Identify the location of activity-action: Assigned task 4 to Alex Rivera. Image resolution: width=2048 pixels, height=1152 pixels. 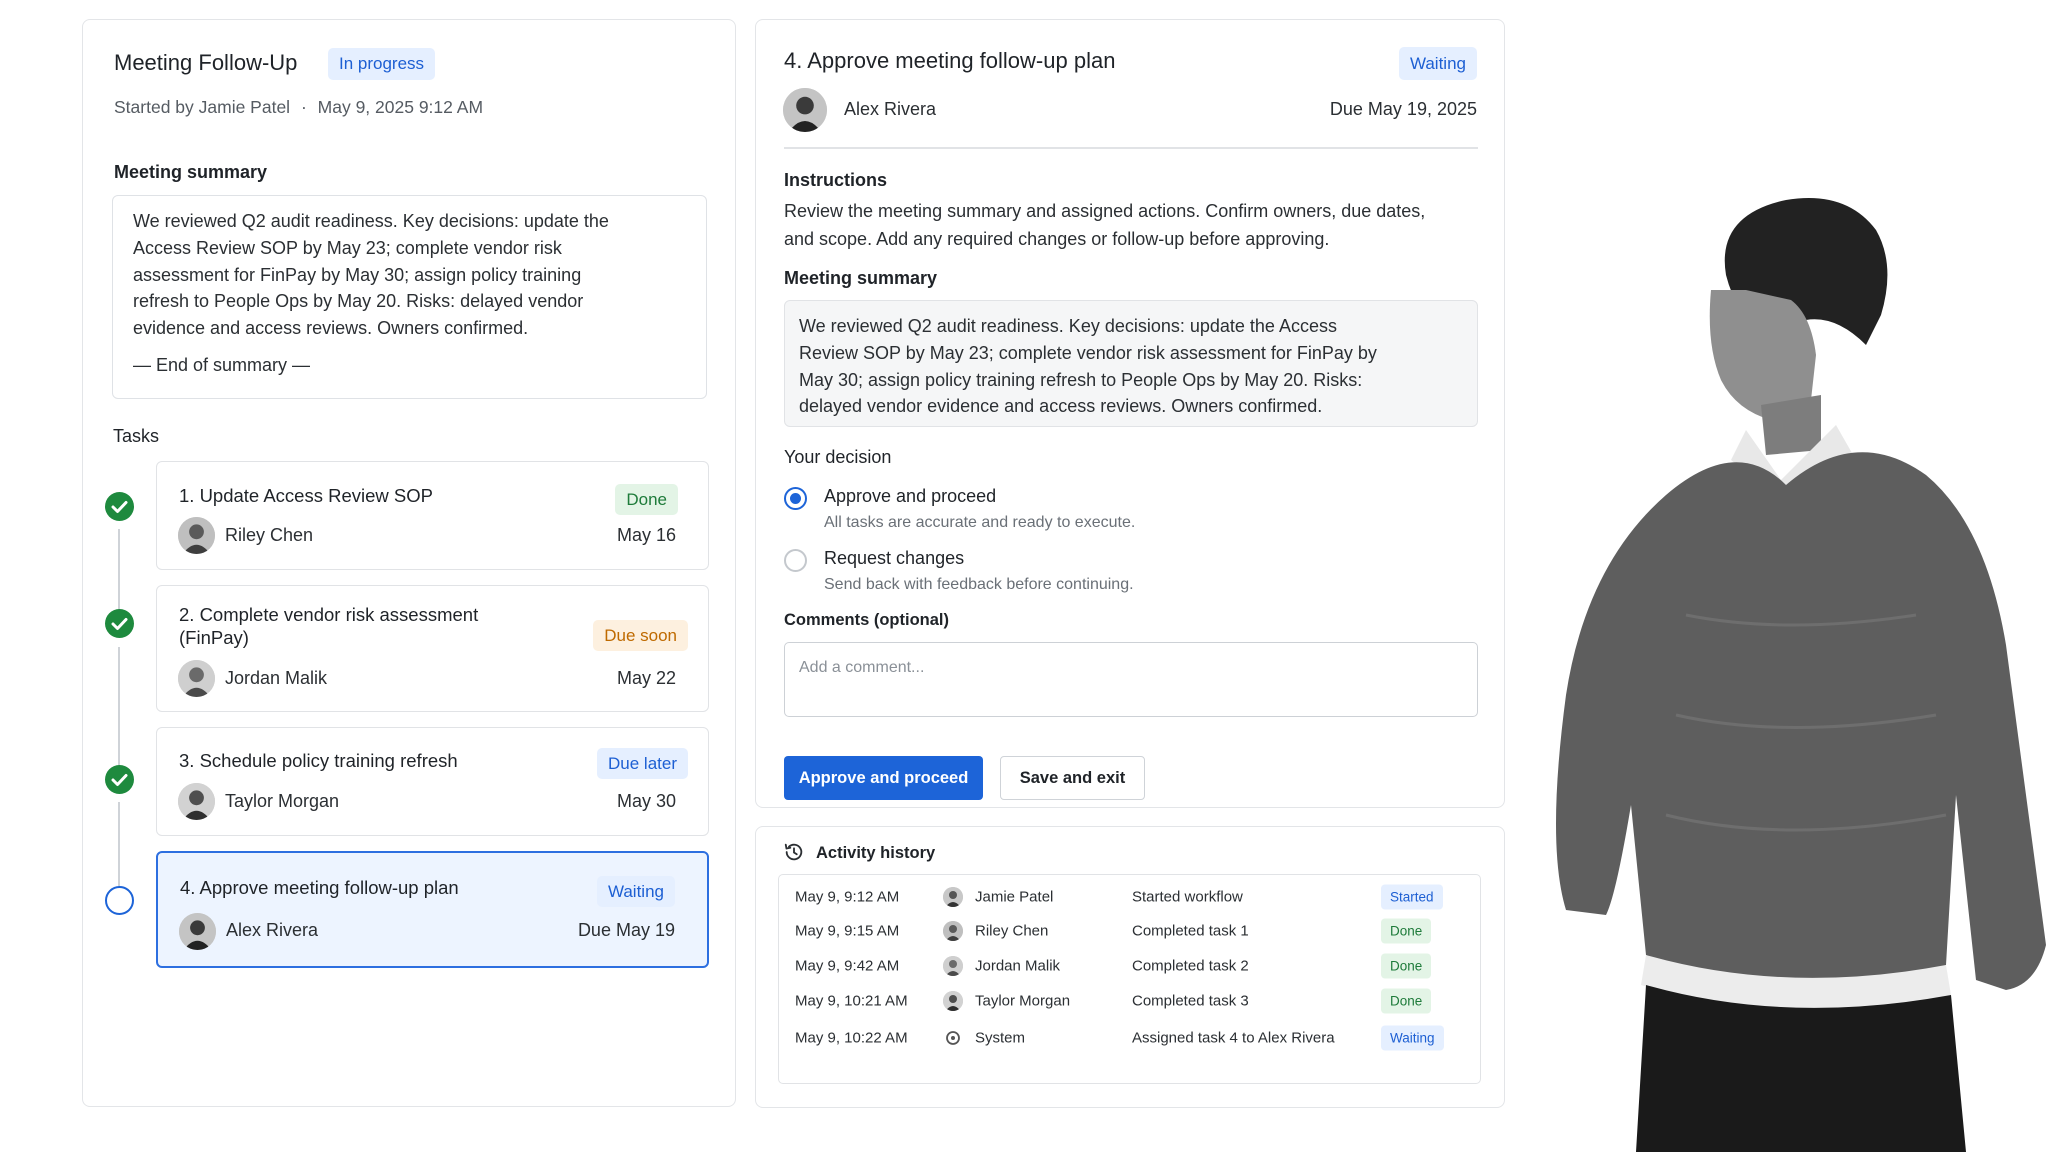
(1233, 1038).